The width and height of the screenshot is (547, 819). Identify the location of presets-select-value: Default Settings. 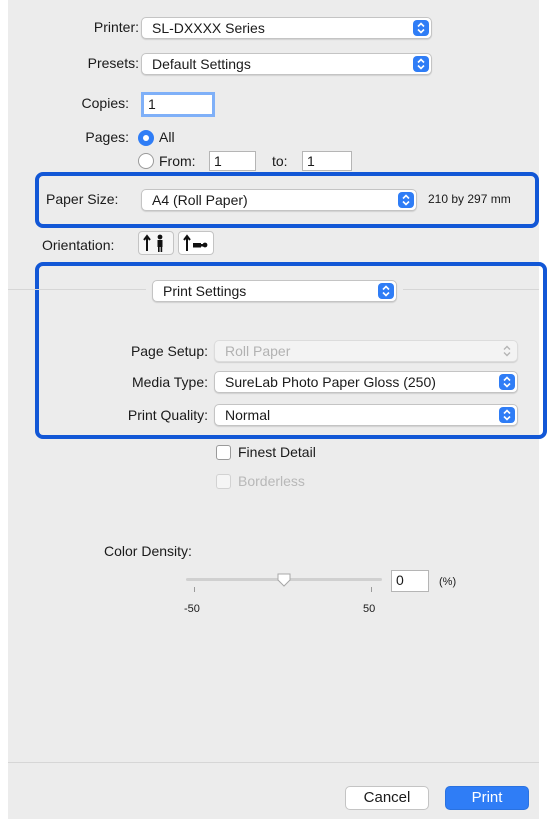
(201, 64).